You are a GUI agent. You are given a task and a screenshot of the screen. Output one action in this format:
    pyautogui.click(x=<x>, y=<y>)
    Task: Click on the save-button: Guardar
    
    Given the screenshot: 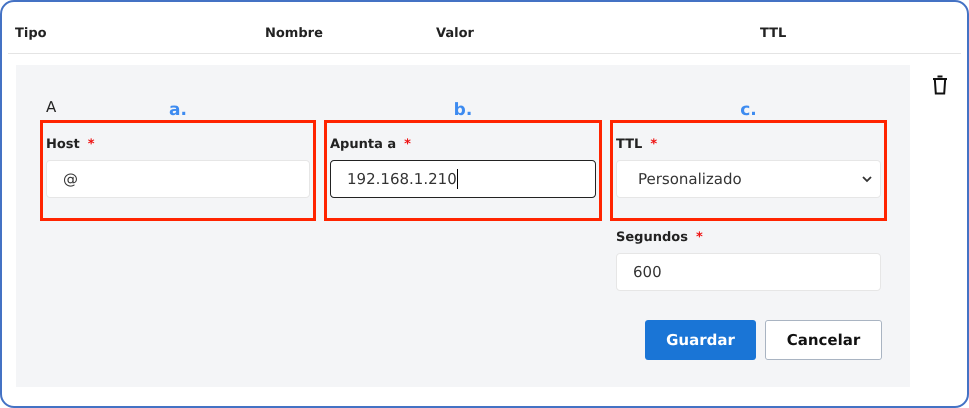 What is the action you would take?
    pyautogui.click(x=700, y=340)
    